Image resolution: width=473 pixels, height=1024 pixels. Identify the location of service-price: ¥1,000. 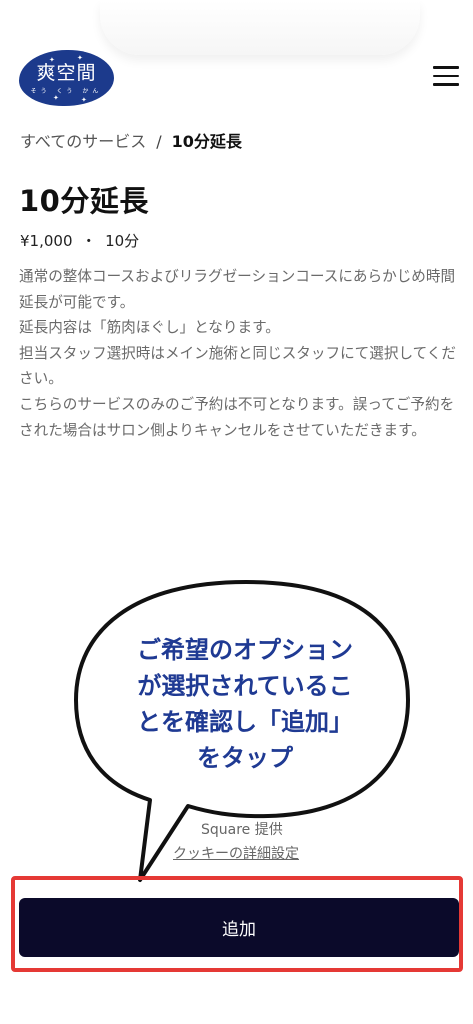
(46, 241).